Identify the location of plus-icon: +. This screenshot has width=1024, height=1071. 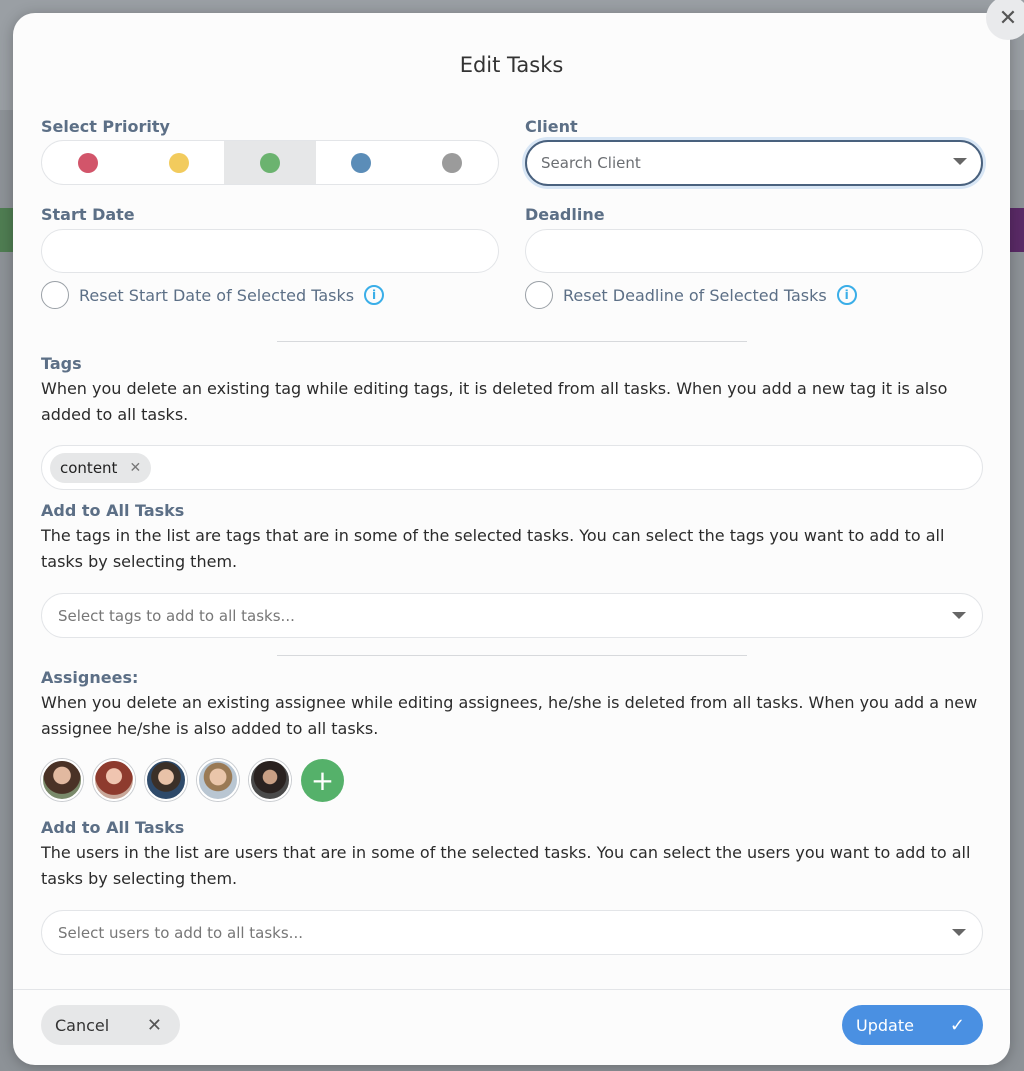
(322, 780).